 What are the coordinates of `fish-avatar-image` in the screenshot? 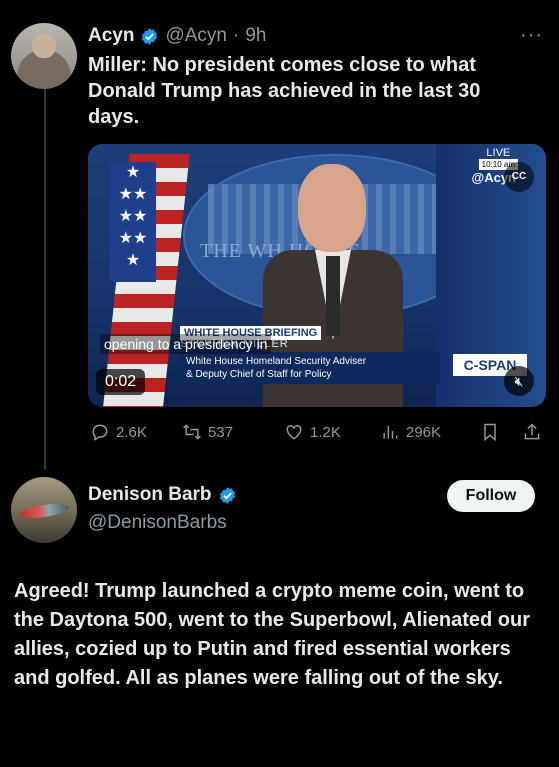 It's located at (44, 511).